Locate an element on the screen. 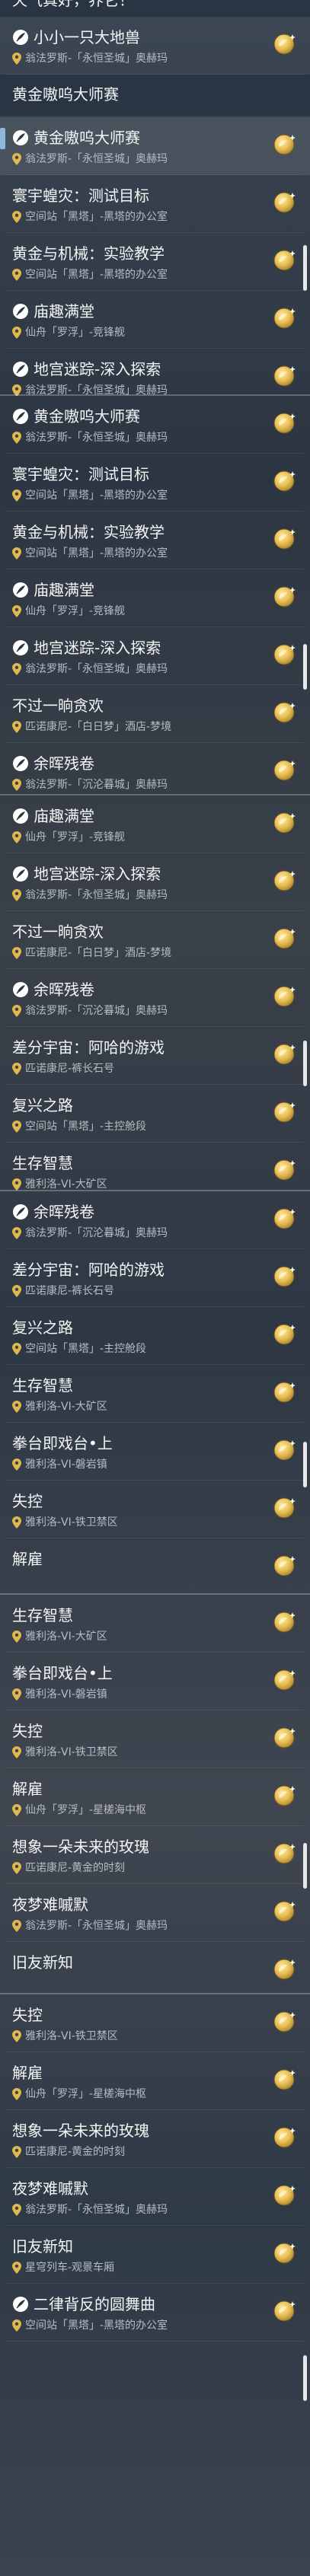  quest-location: 雅利洛-VI-磐岩镇 is located at coordinates (66, 1695).